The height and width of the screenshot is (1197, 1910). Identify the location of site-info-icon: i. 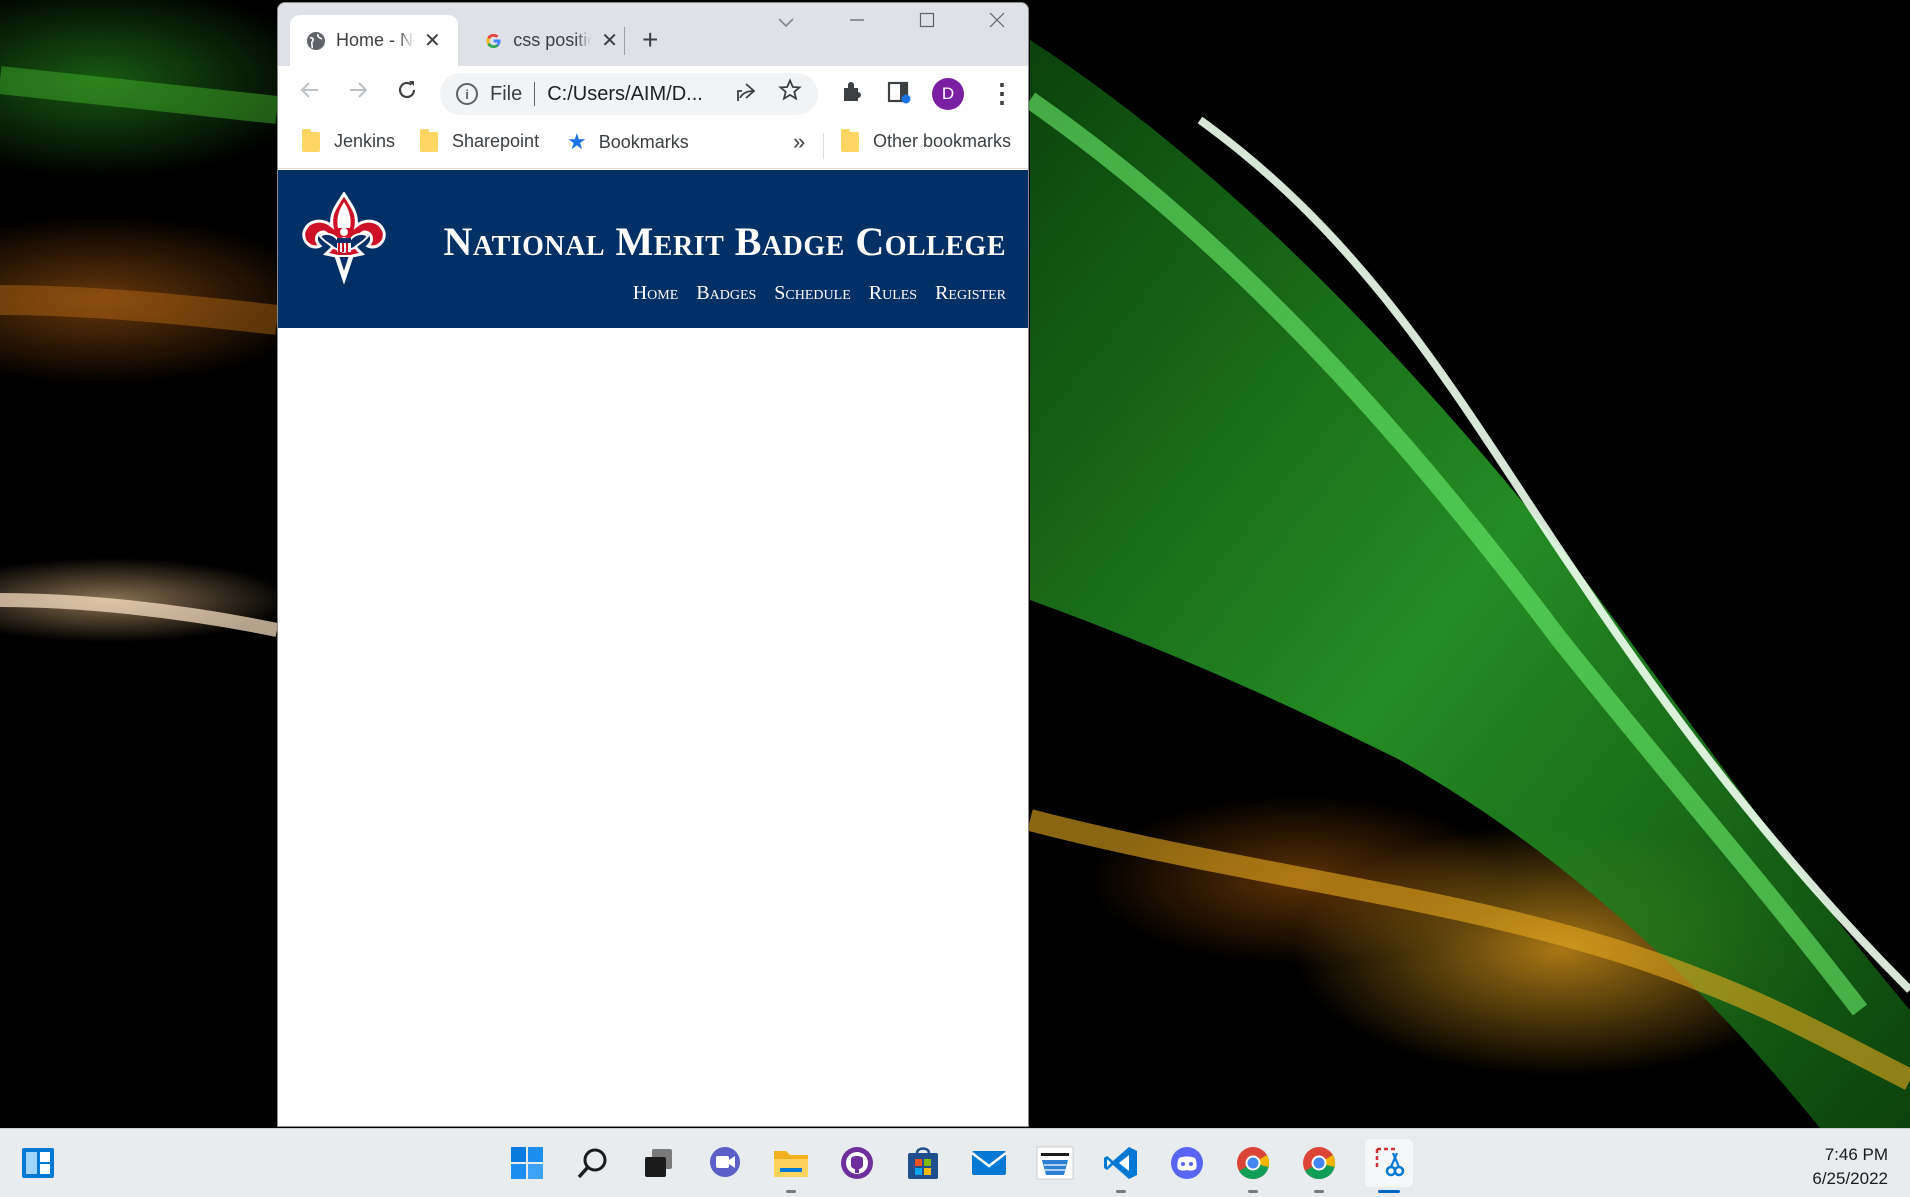
(467, 94).